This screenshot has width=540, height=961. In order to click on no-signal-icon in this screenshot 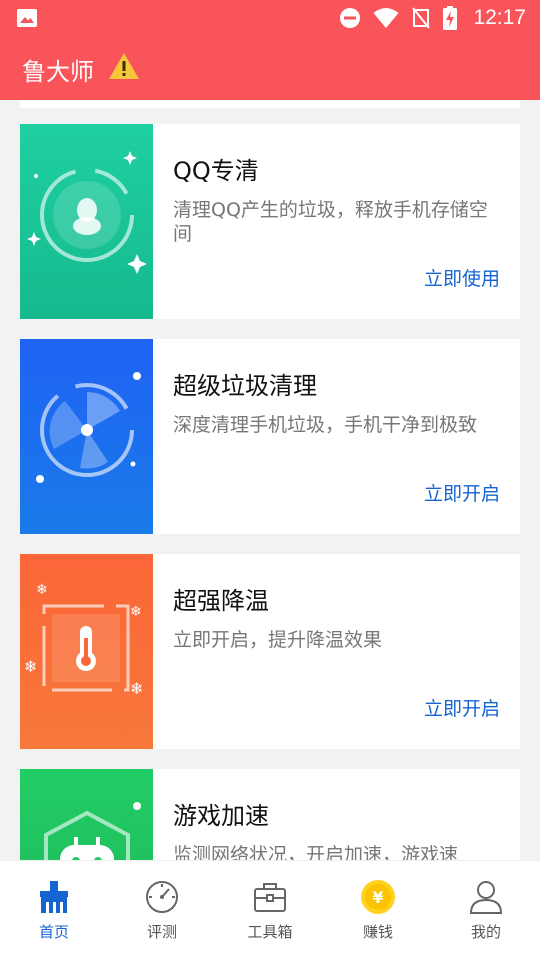, I will do `click(421, 18)`.